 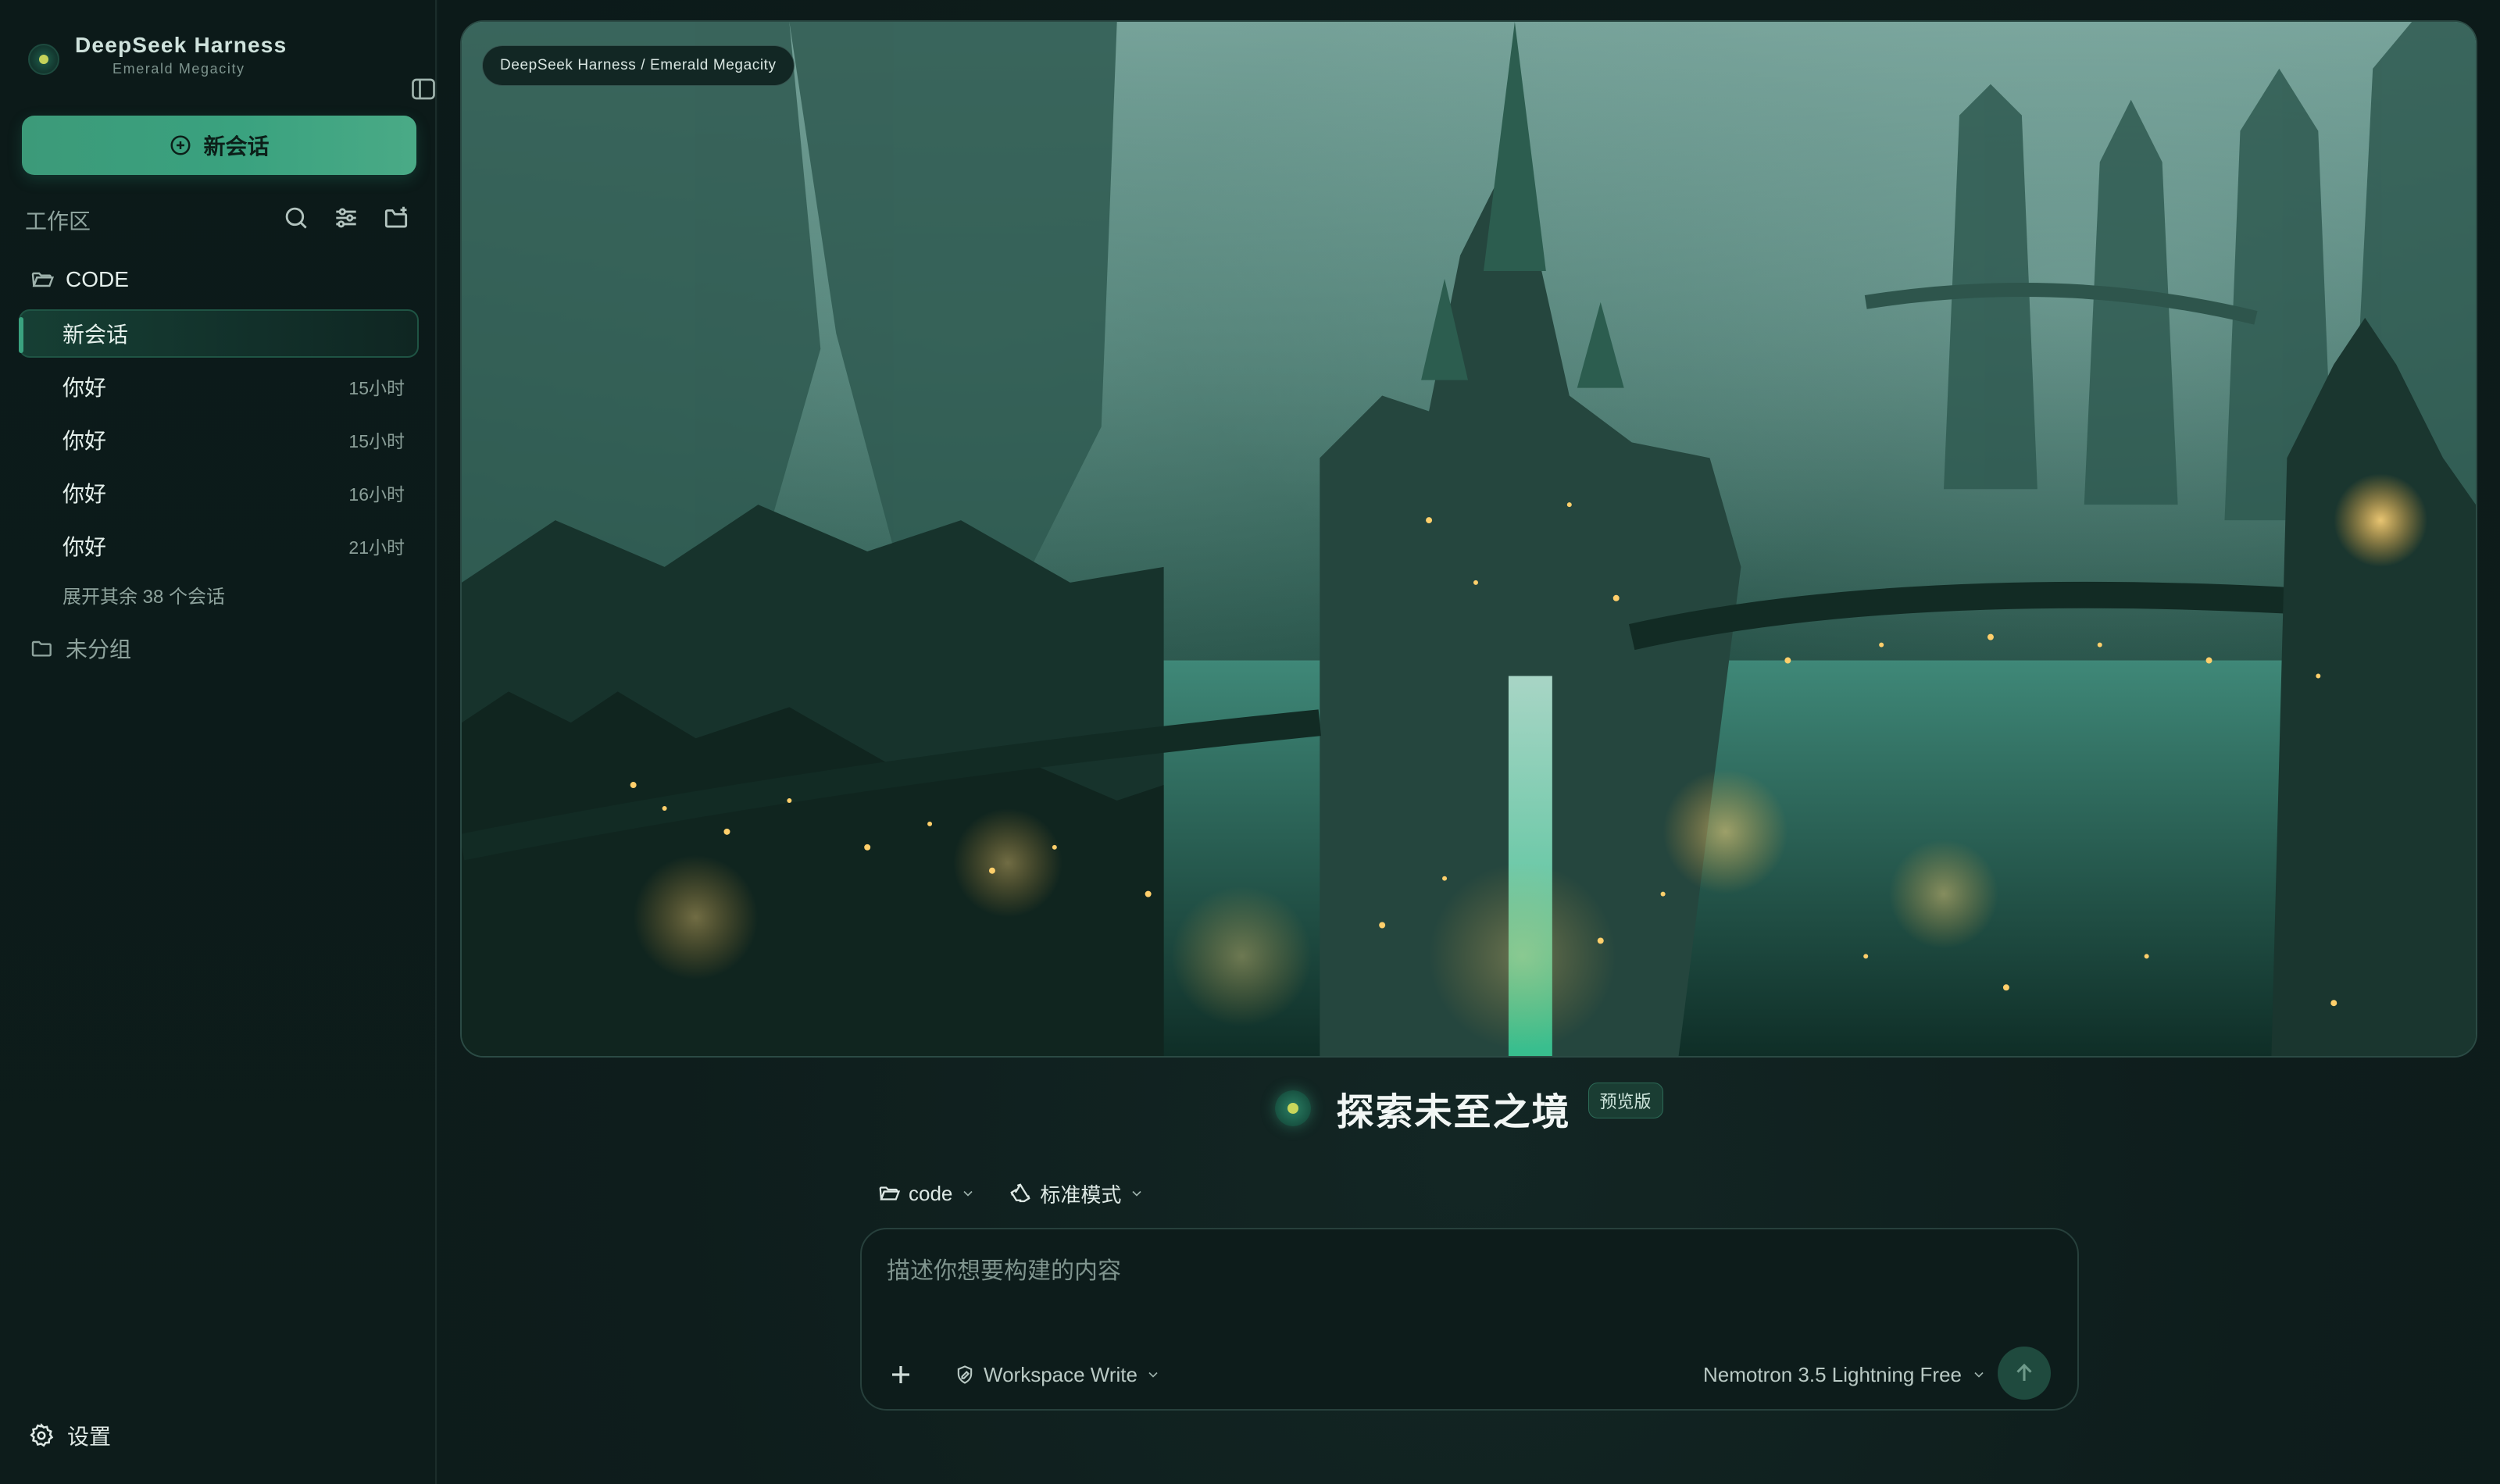 I want to click on mode-selector: 标准模式, so click(x=1077, y=1193).